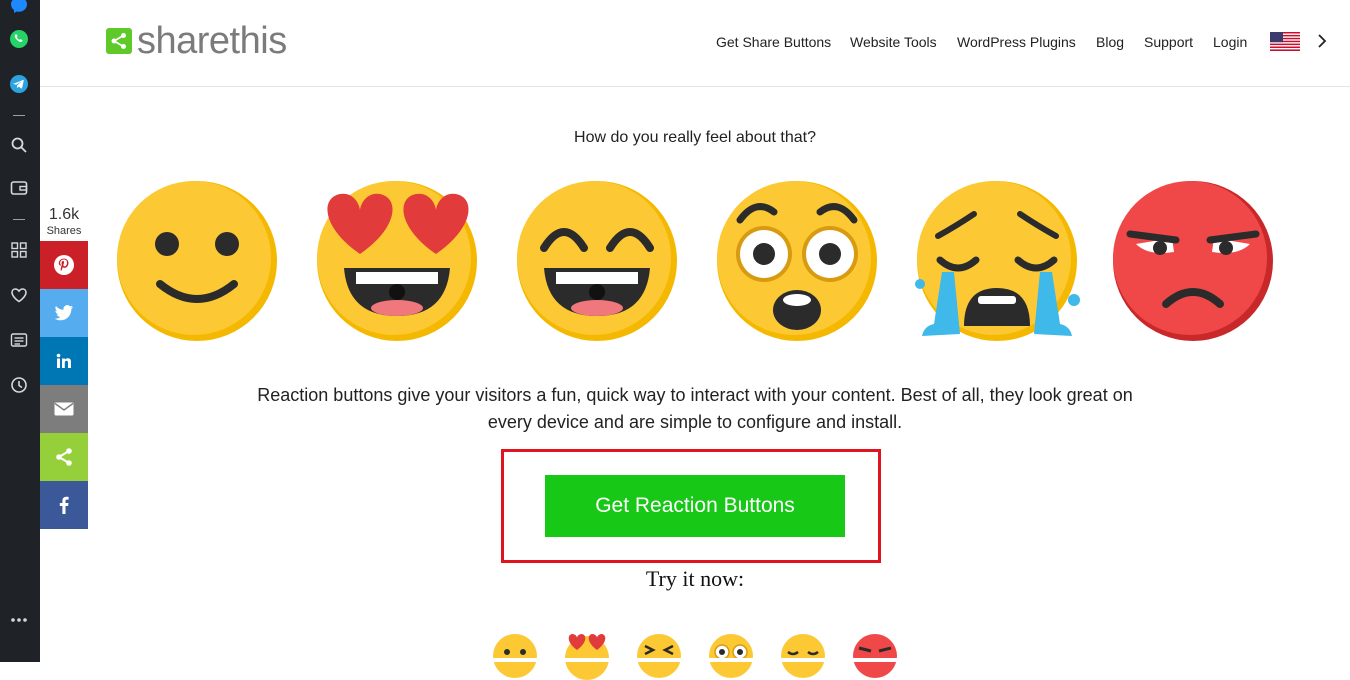 This screenshot has height=680, width=1350. Describe the element at coordinates (773, 42) in the screenshot. I see `nav-get-share-buttons: Get Share Buttons` at that location.